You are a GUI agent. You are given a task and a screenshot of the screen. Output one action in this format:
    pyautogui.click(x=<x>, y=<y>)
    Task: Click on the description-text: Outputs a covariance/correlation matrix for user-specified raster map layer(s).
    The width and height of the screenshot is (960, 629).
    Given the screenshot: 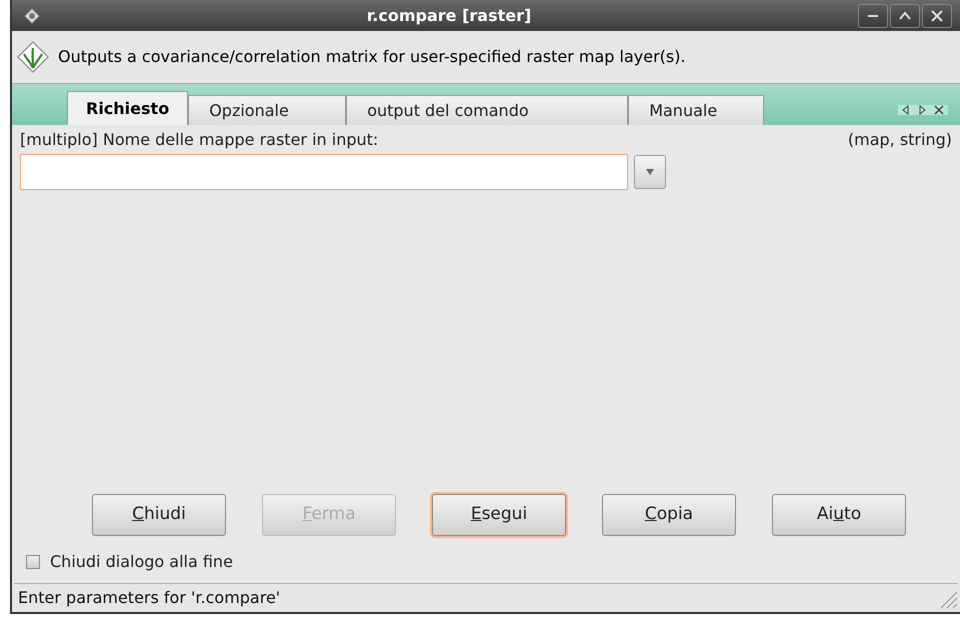 What is the action you would take?
    pyautogui.click(x=372, y=57)
    